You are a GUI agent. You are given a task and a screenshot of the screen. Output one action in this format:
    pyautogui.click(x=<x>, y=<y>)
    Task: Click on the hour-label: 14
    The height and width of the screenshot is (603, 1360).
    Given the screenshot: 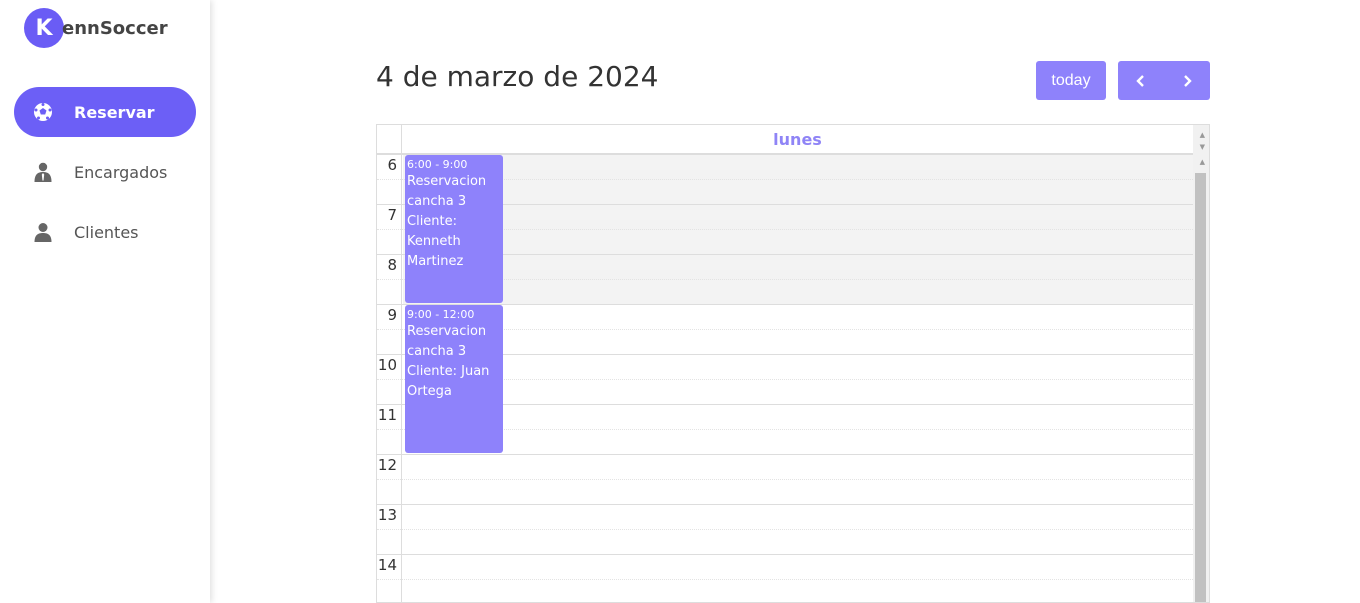 What is the action you would take?
    pyautogui.click(x=387, y=565)
    